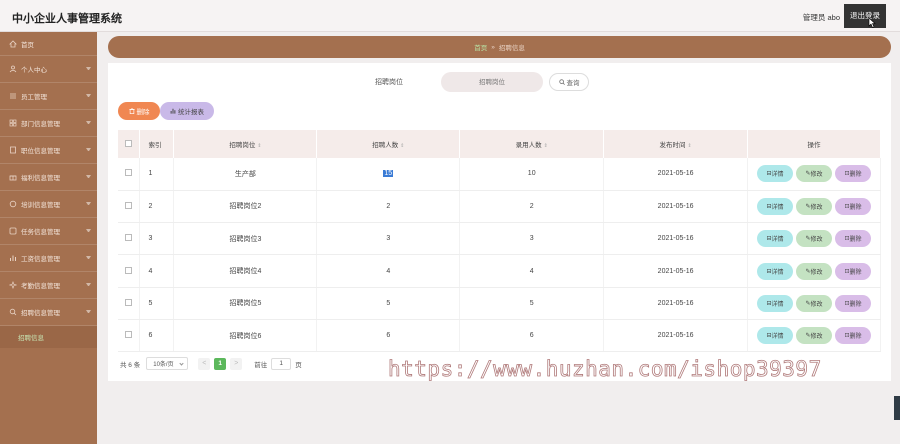 The image size is (900, 444). I want to click on clock-icon, so click(13, 285).